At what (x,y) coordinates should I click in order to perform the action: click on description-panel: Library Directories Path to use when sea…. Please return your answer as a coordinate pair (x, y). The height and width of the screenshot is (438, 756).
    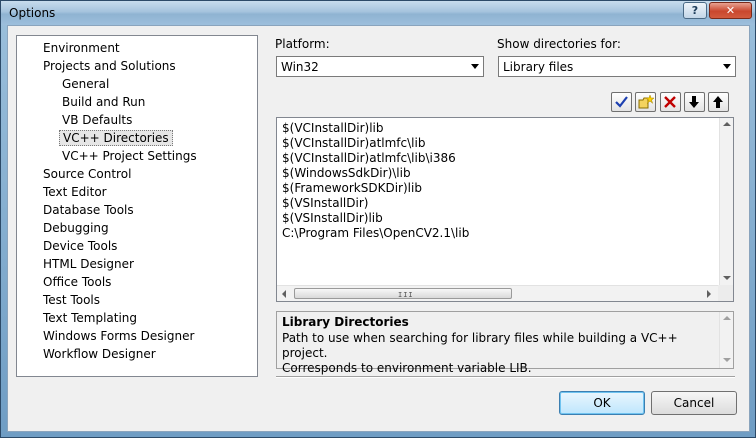
    Looking at the image, I should click on (505, 343).